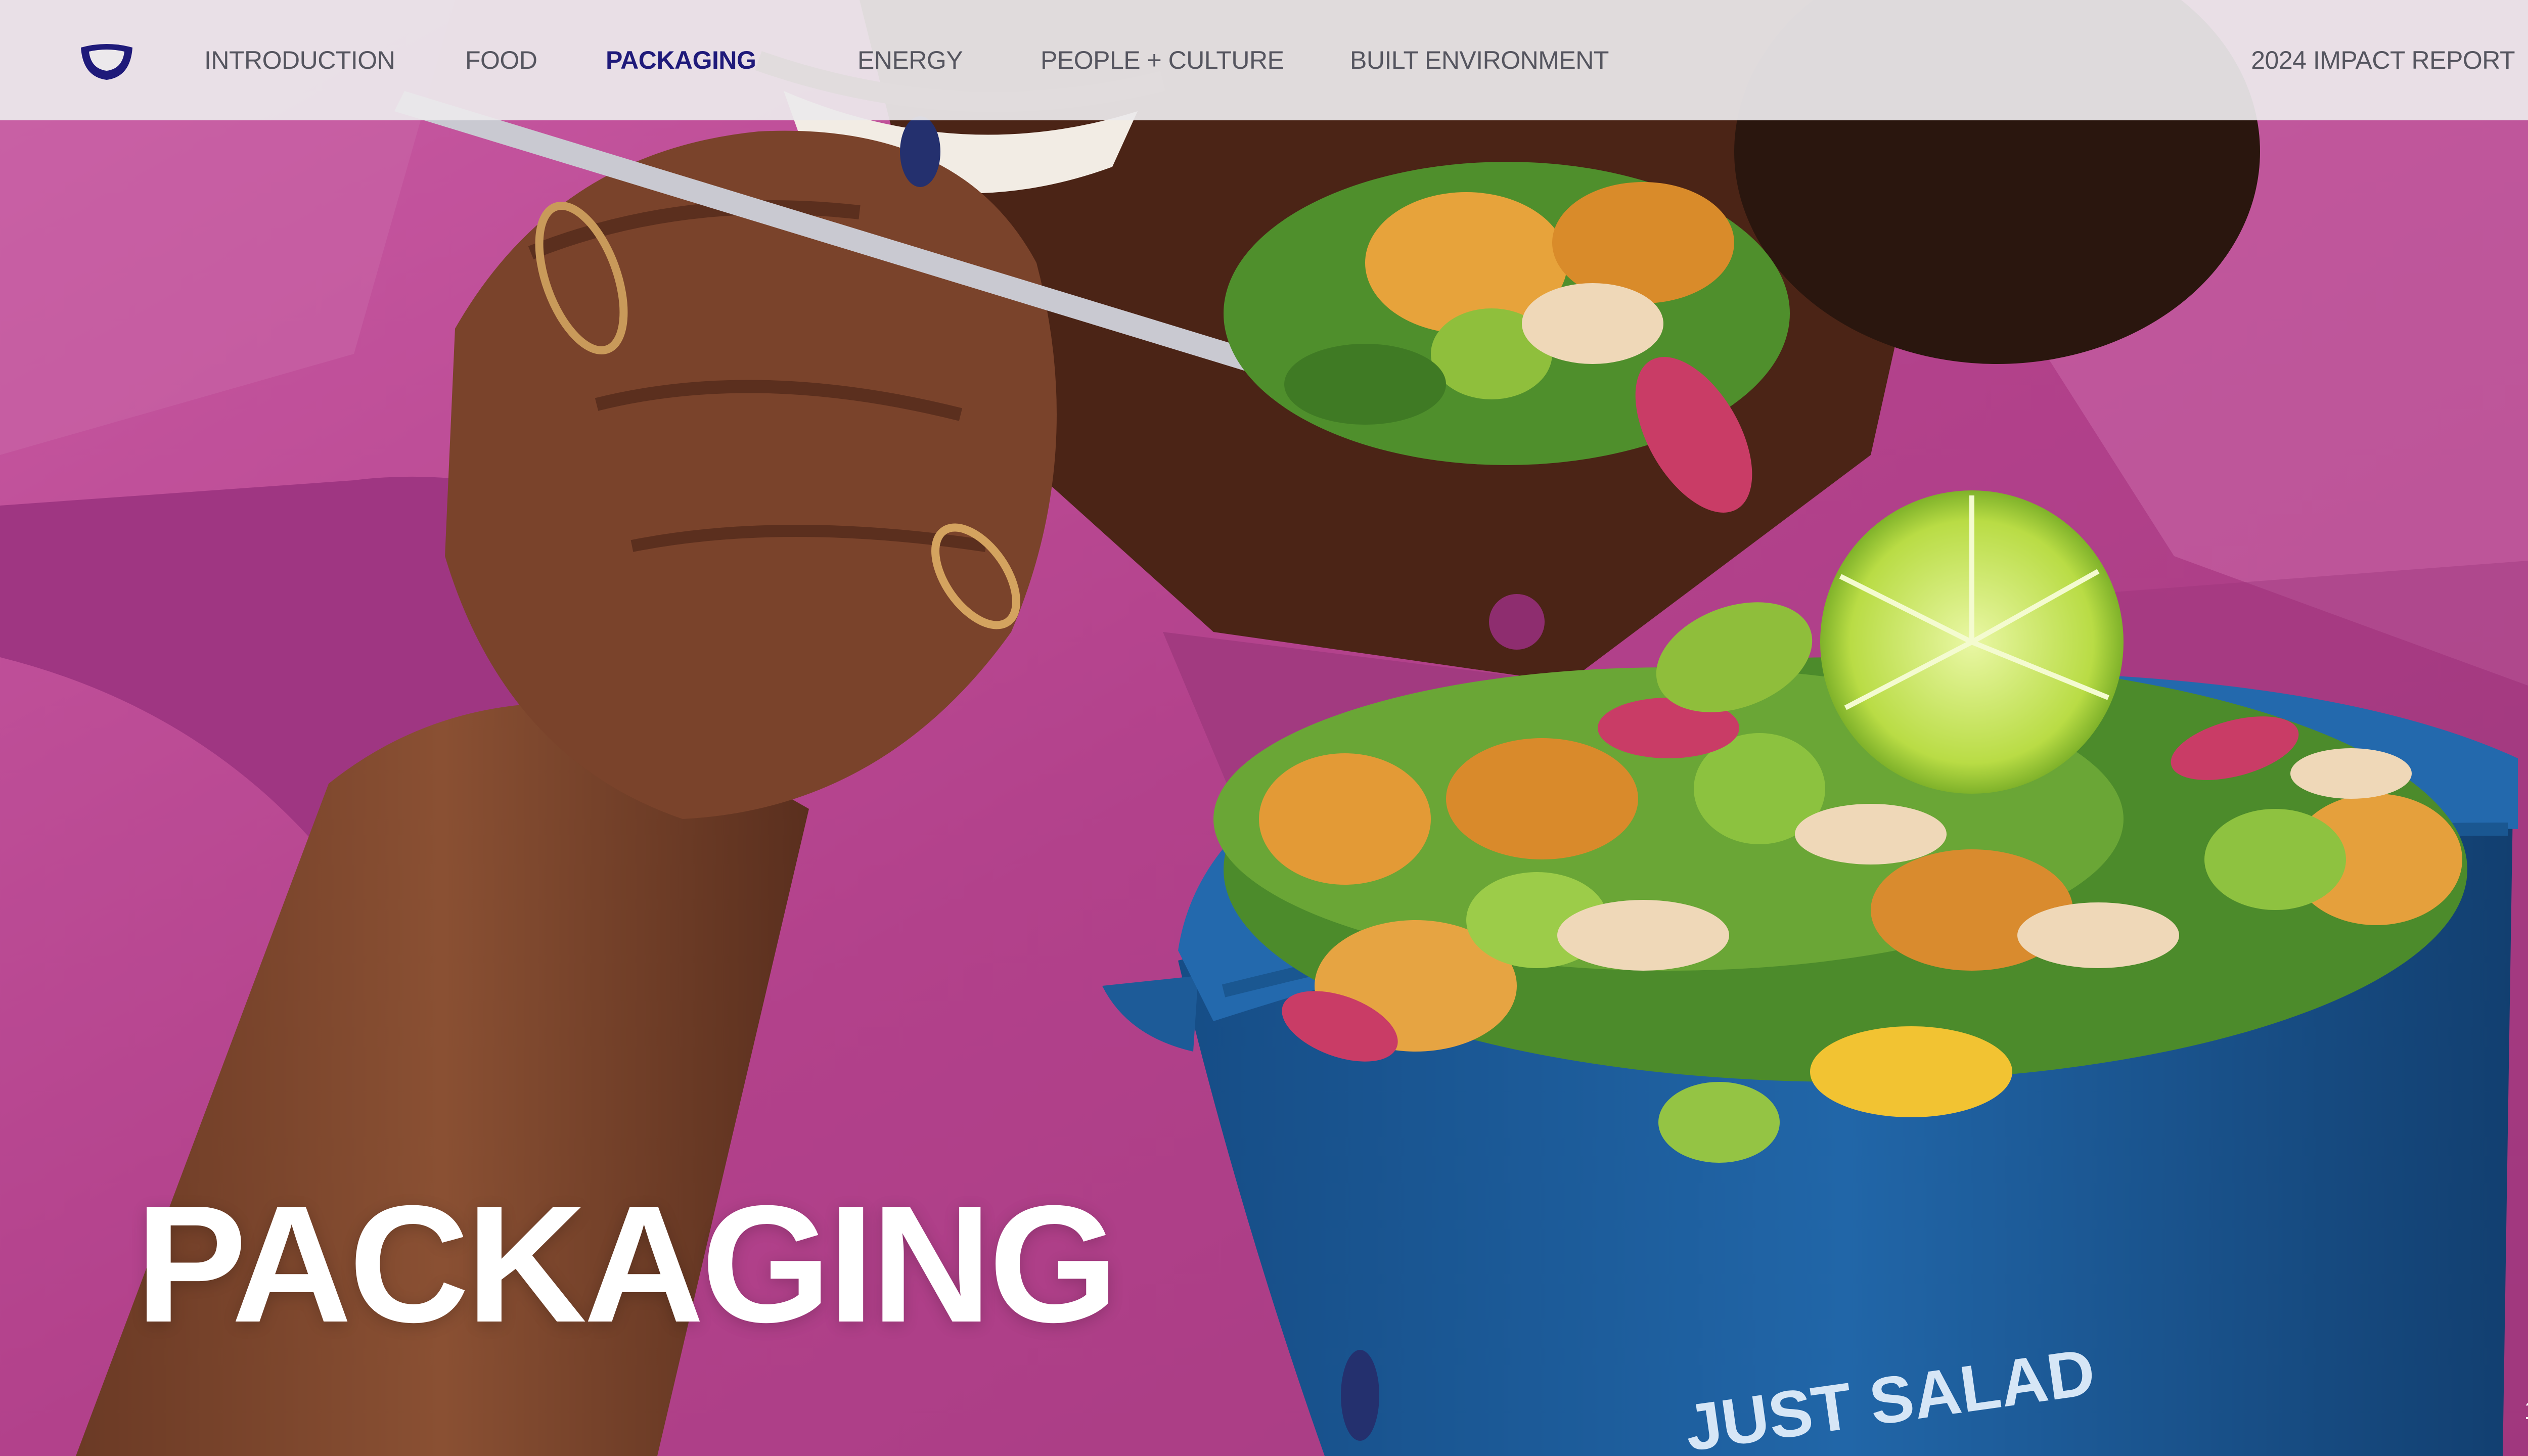  What do you see at coordinates (107, 61) in the screenshot?
I see `bowl-logo-icon` at bounding box center [107, 61].